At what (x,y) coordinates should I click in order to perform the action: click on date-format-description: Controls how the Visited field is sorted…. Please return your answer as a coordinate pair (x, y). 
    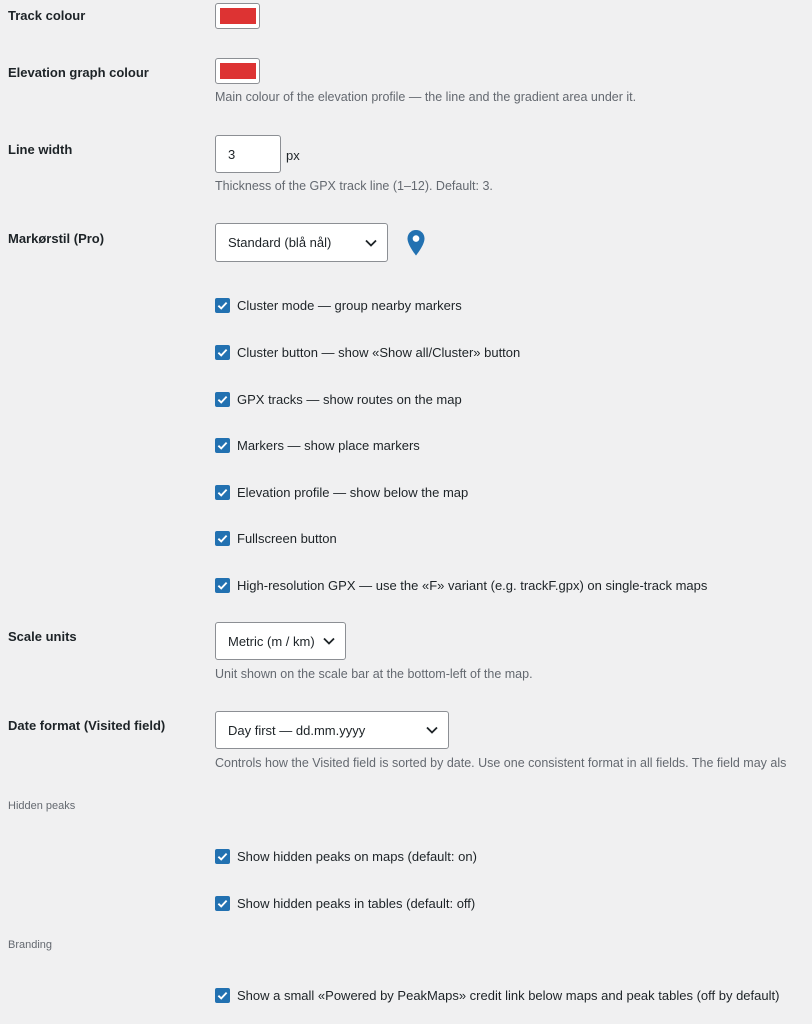
    Looking at the image, I should click on (501, 763).